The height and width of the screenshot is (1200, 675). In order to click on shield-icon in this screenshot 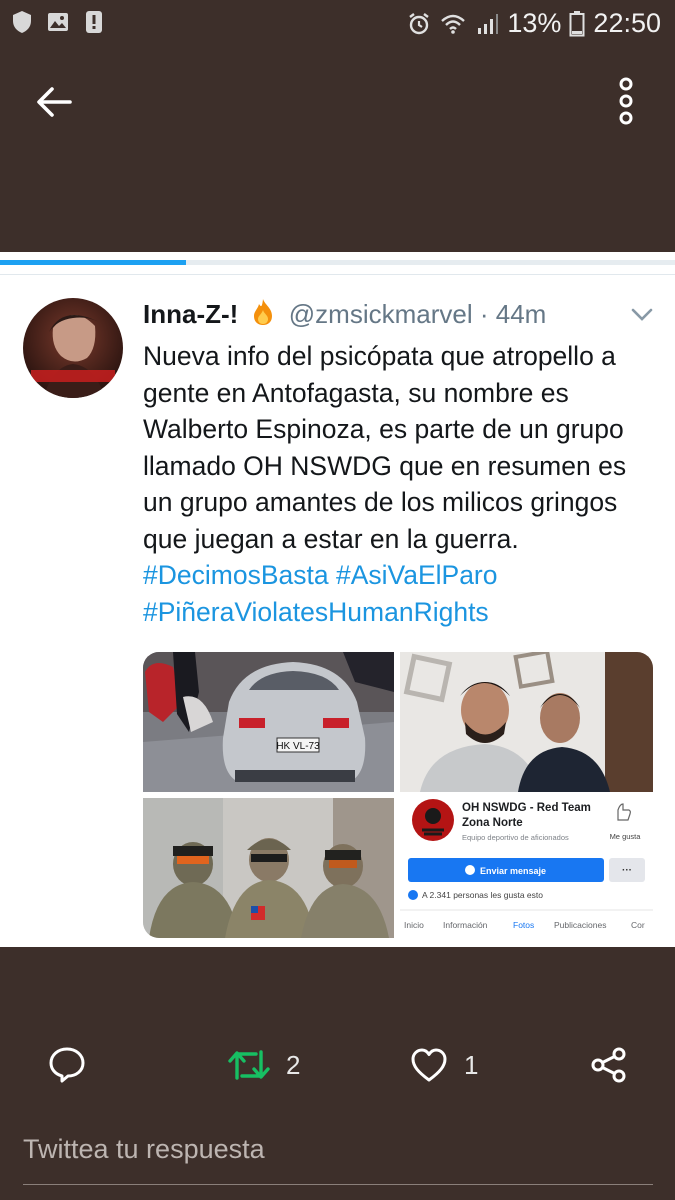, I will do `click(22, 22)`.